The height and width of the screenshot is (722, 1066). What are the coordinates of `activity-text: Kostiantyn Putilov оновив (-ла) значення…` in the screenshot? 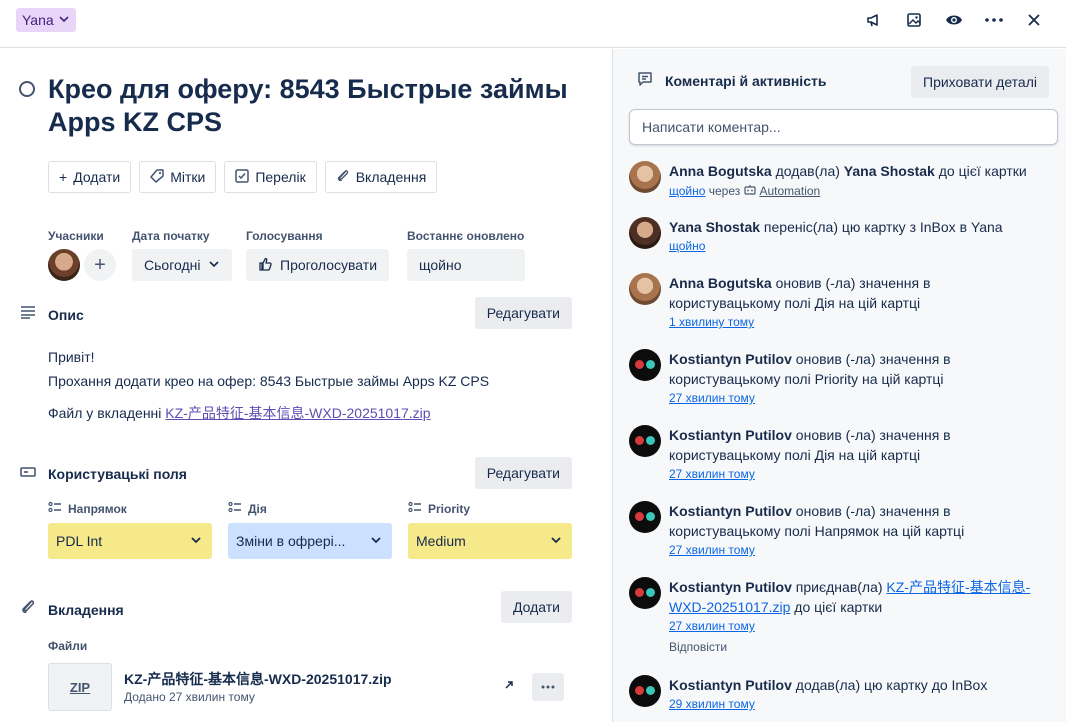 It's located at (820, 378).